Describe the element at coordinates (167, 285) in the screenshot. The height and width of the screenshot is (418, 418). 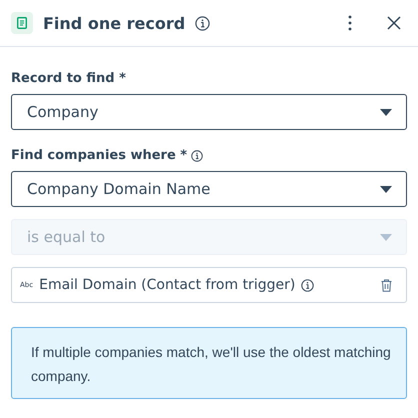
I see `token-text: Email Domain (Contact from trigger)` at that location.